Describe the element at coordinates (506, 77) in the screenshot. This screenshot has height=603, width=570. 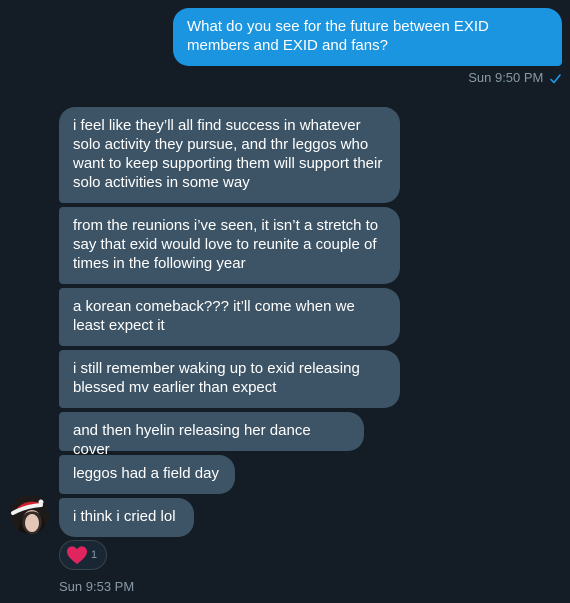
I see `sent-timestamp: Sun 9:50 PM` at that location.